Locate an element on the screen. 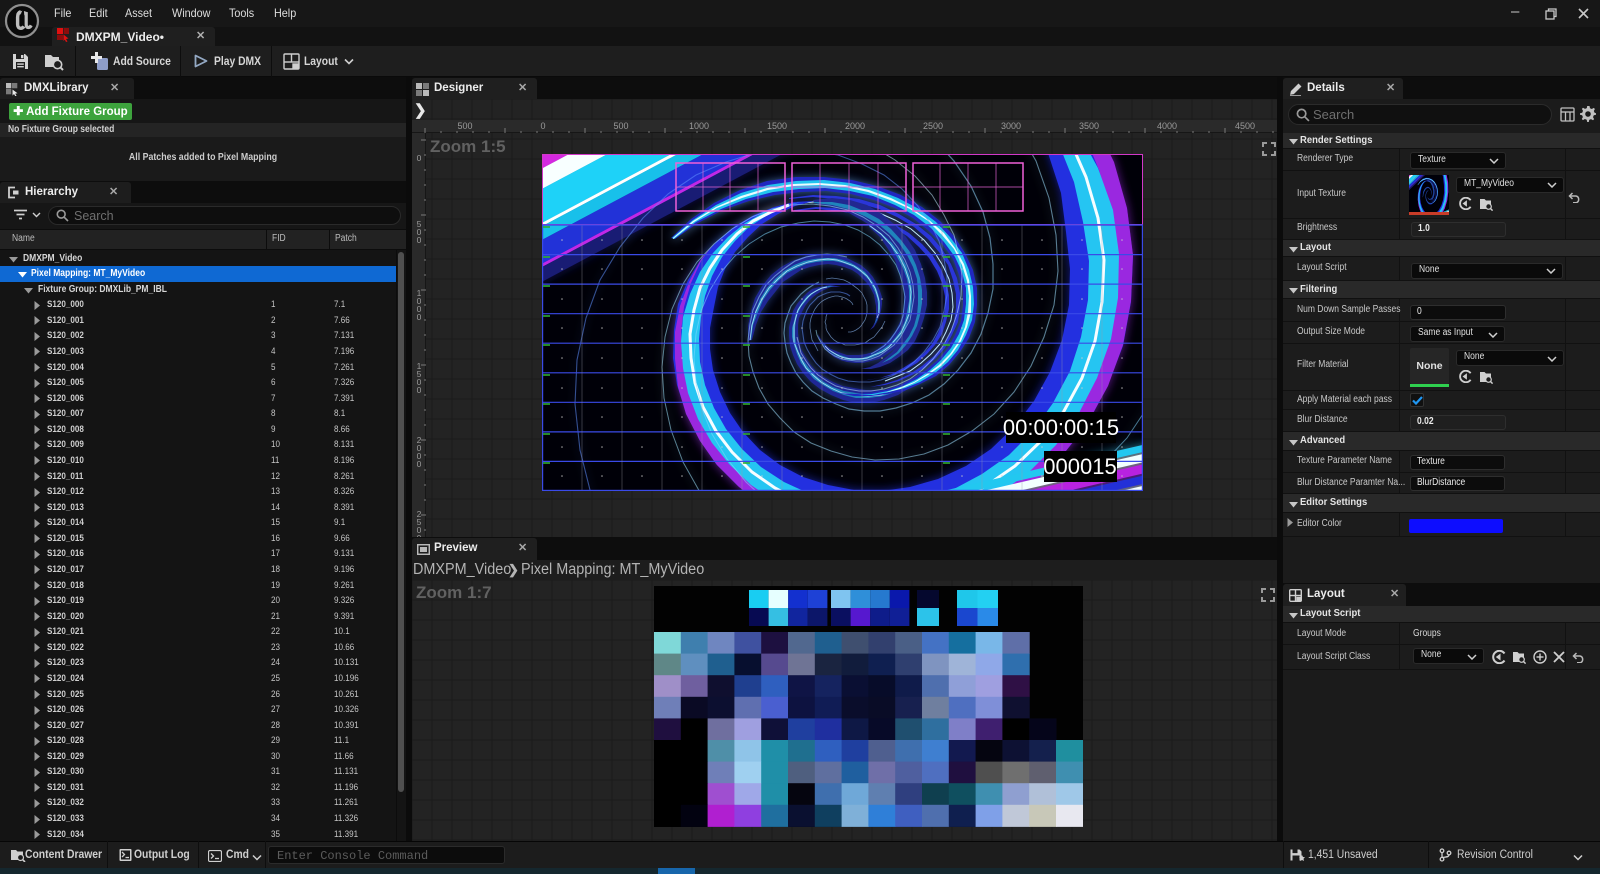  svg-text: 000015 is located at coordinates (1079, 466).